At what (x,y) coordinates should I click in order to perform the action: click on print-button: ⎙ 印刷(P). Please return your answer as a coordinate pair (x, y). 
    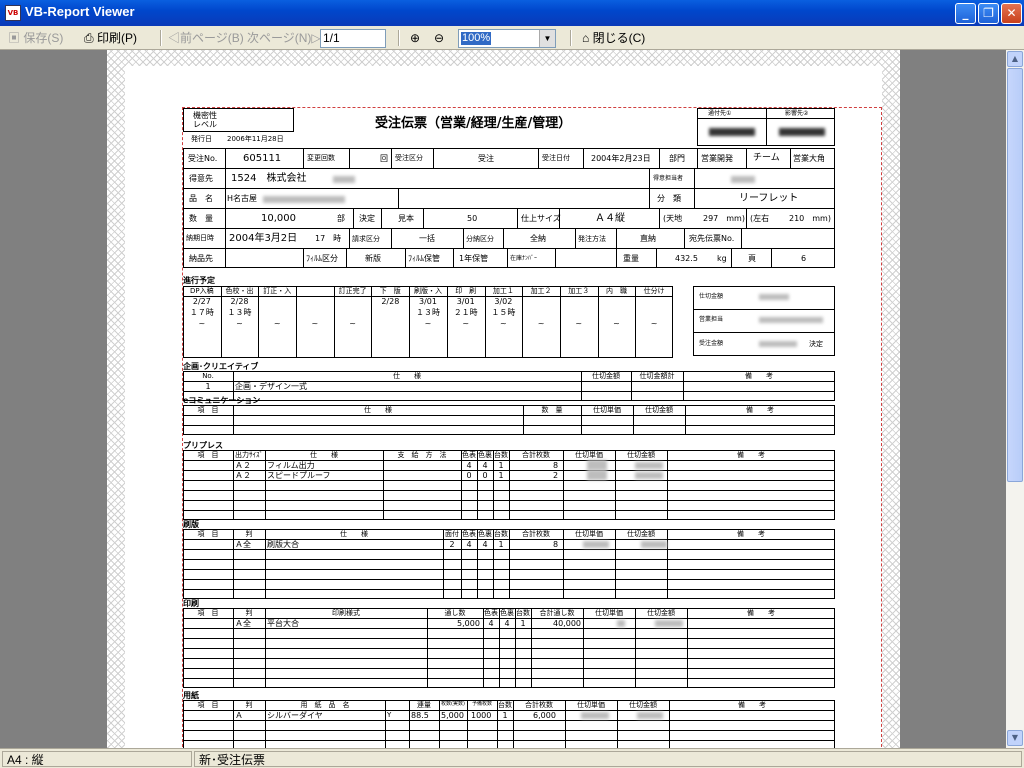
    Looking at the image, I should click on (110, 38).